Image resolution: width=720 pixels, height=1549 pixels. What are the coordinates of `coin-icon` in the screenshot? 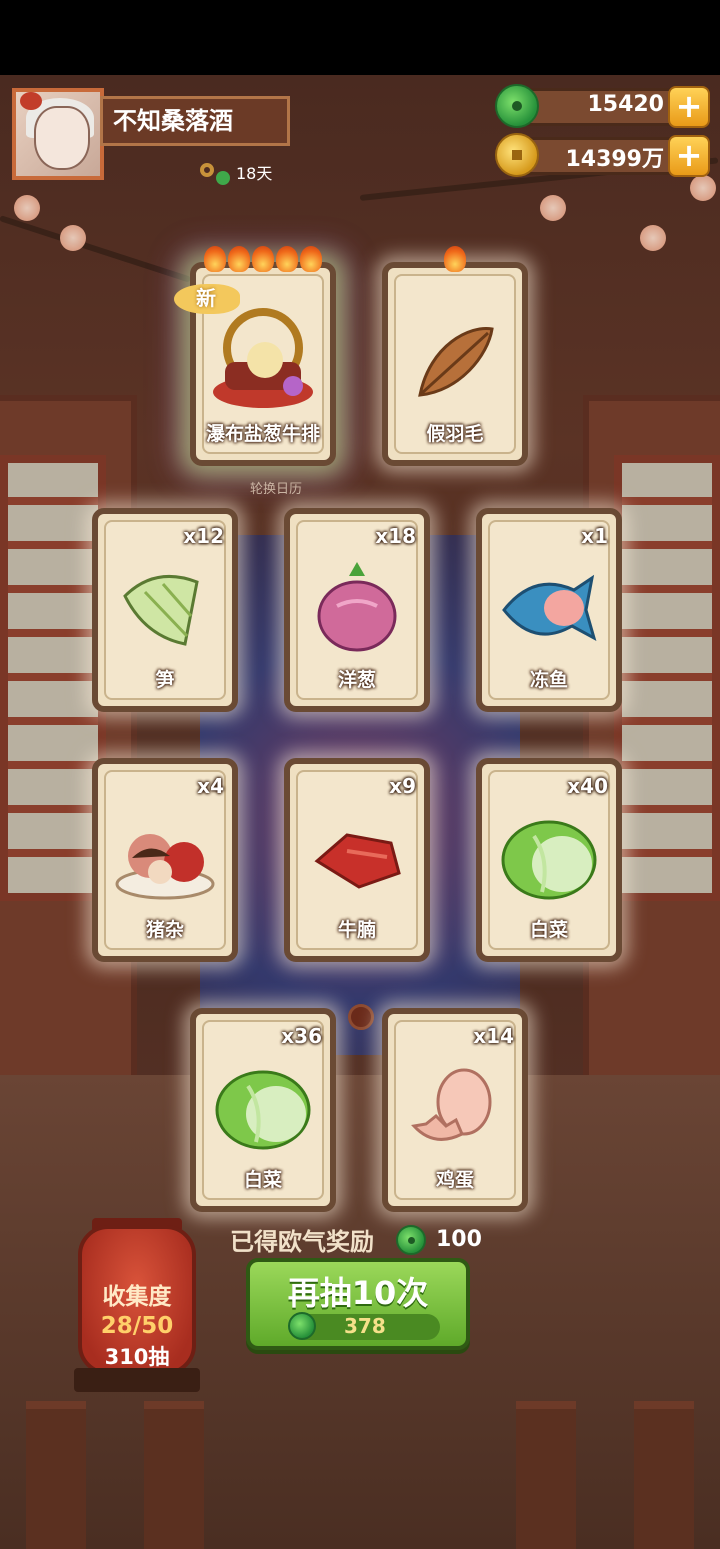 It's located at (517, 155).